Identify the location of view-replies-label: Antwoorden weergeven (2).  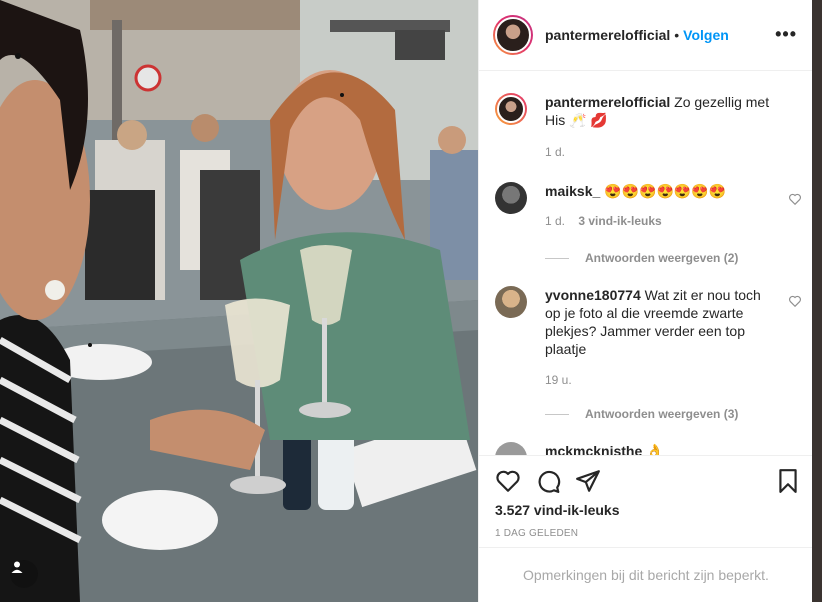
(662, 258).